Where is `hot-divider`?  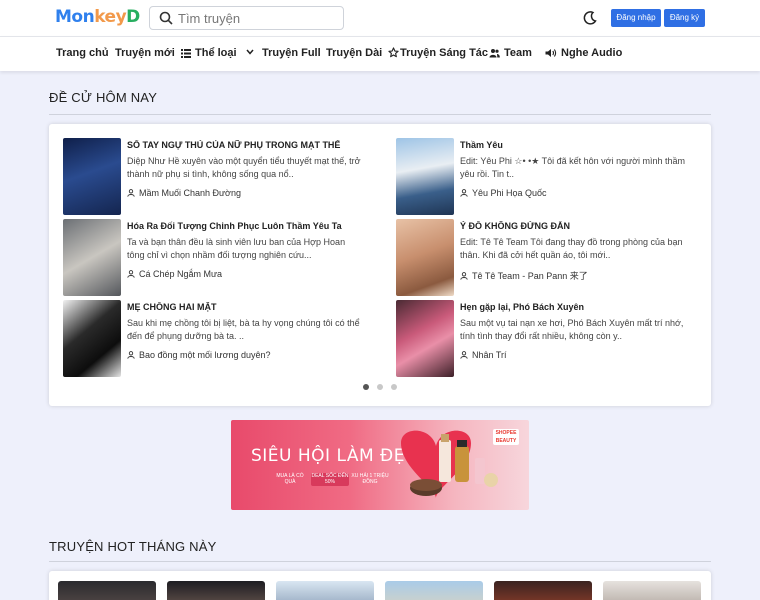 hot-divider is located at coordinates (380, 561).